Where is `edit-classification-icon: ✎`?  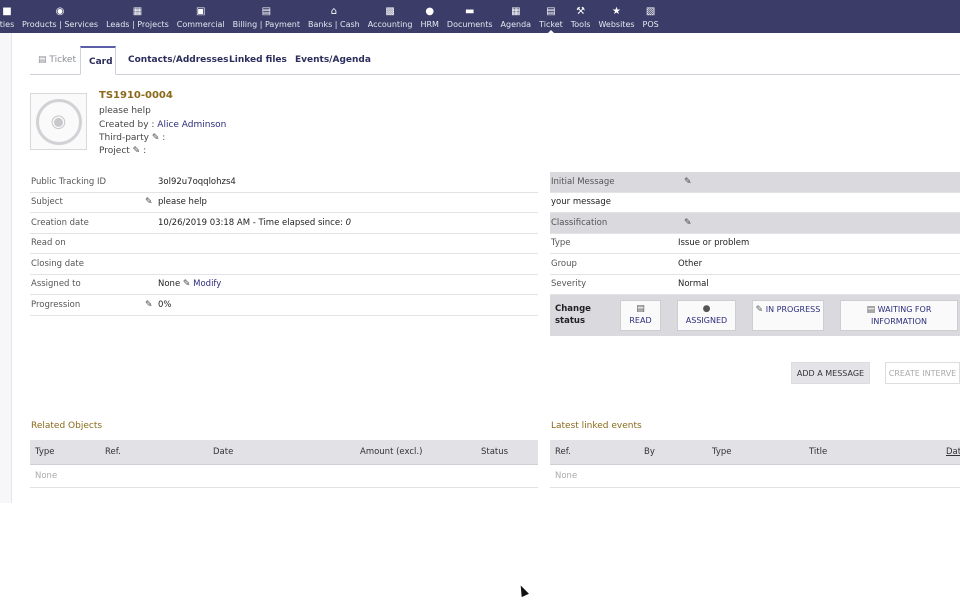 edit-classification-icon: ✎ is located at coordinates (688, 223).